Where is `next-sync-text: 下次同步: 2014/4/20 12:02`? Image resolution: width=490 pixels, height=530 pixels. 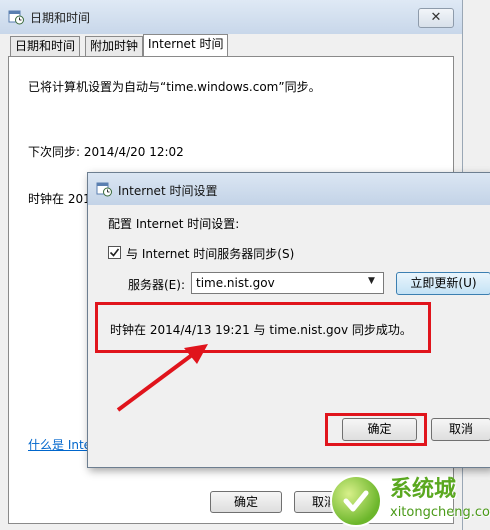 next-sync-text: 下次同步: 2014/4/20 12:02 is located at coordinates (106, 152).